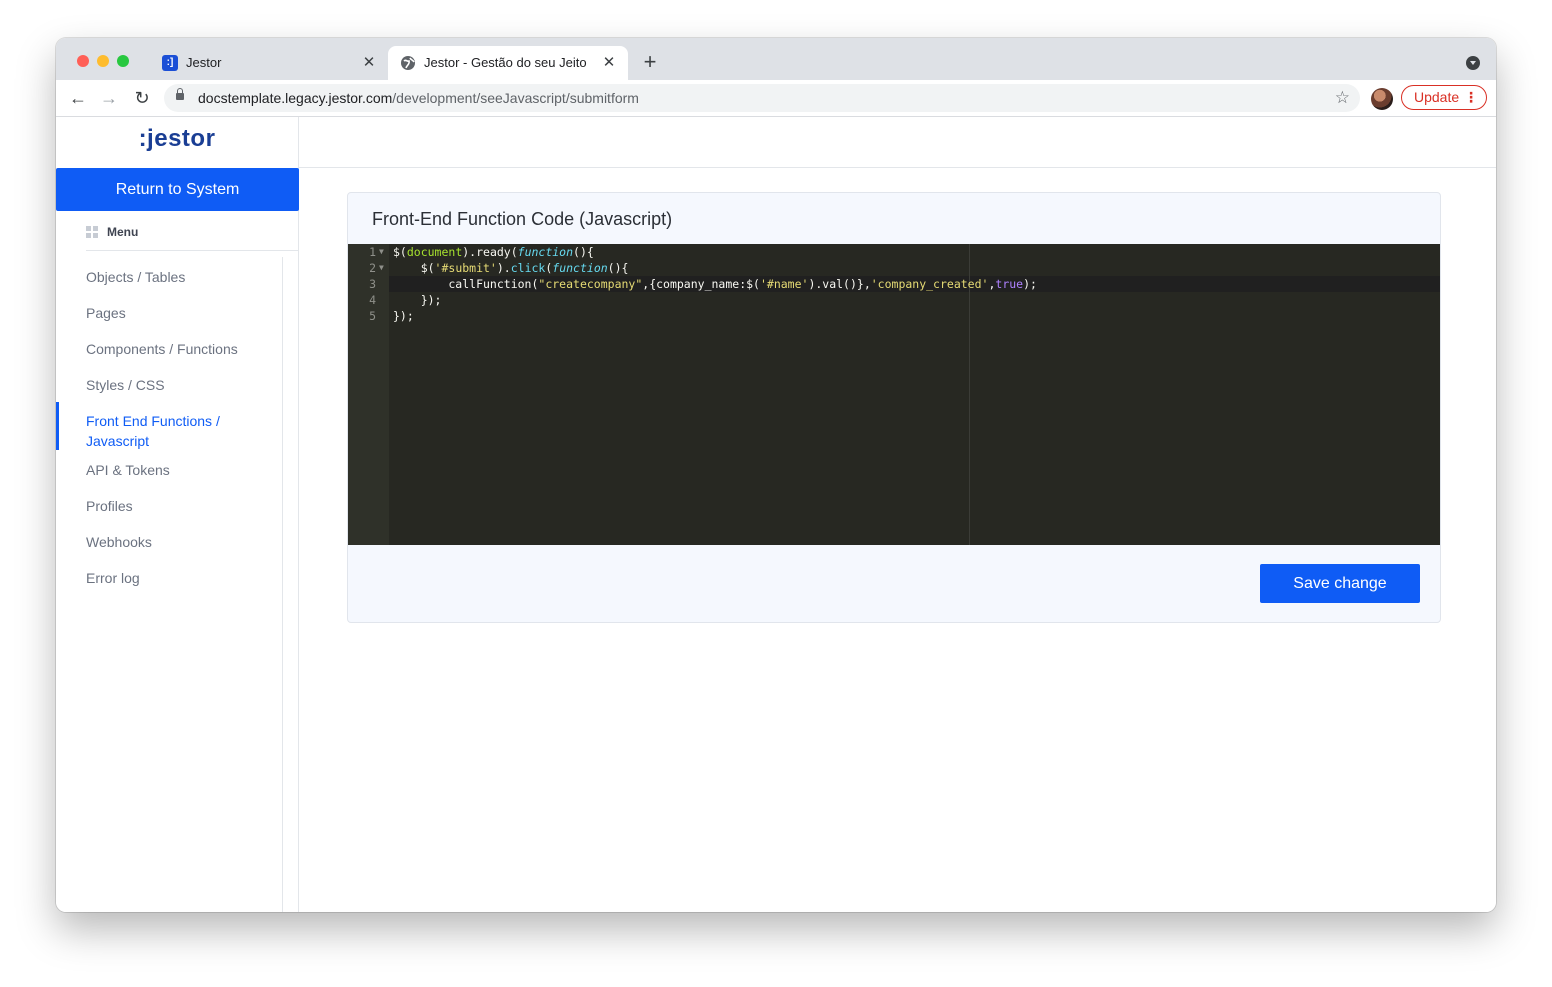  Describe the element at coordinates (1382, 99) in the screenshot. I see `profile-avatar` at that location.